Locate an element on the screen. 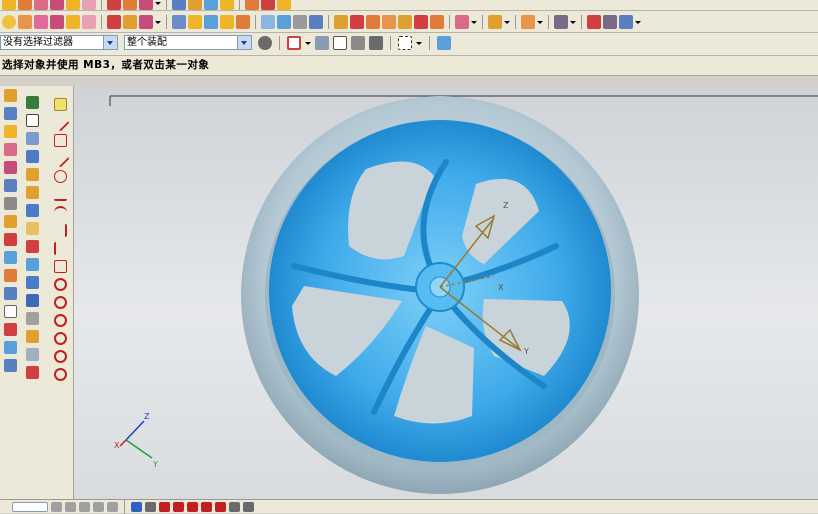 The width and height of the screenshot is (818, 514). undo-icon is located at coordinates (322, 43).